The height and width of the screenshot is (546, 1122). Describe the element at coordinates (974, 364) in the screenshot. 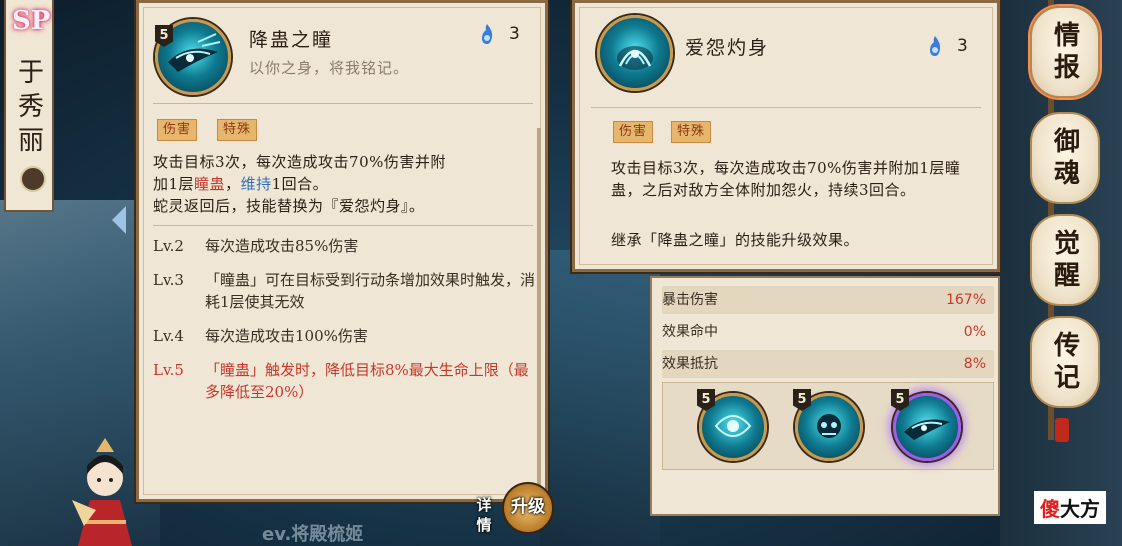

I see `stat-value: 8%` at that location.